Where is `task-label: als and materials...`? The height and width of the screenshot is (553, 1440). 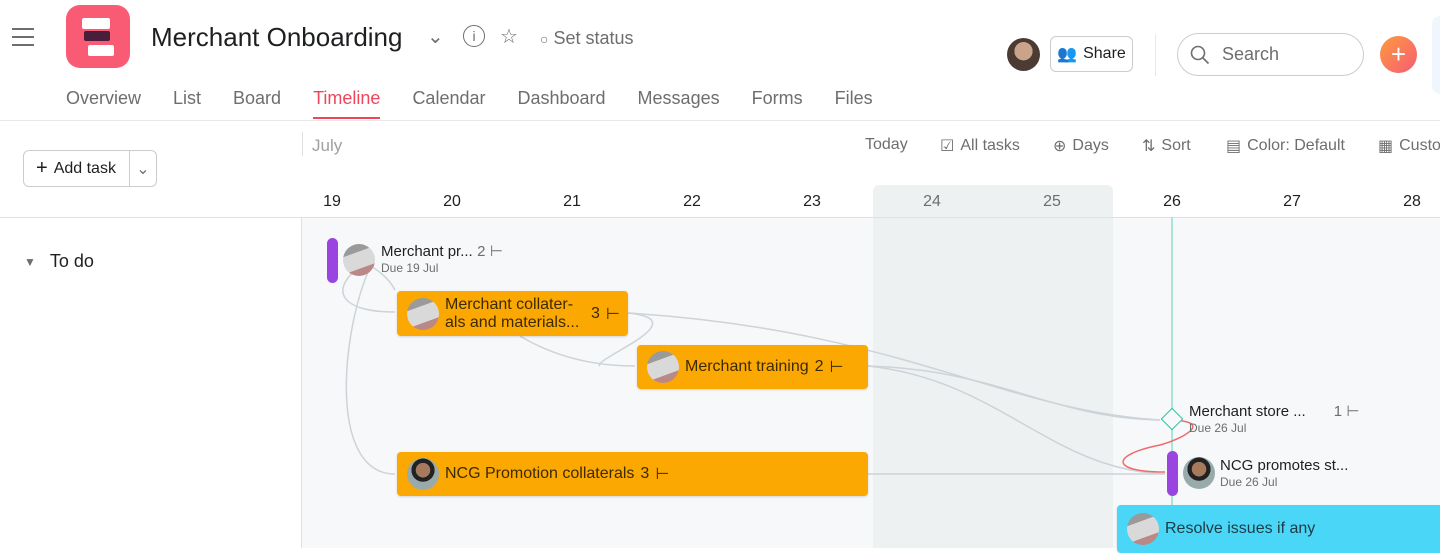 task-label: als and materials... is located at coordinates (512, 322).